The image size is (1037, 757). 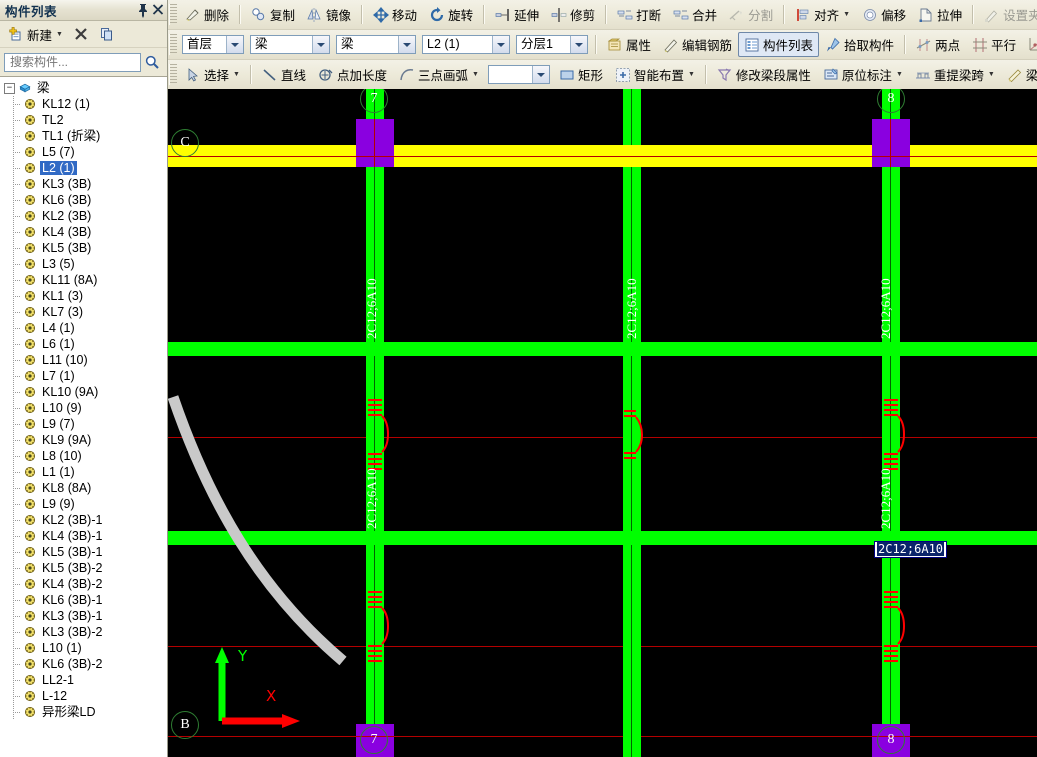 I want to click on tree-item-kl99a: KL9 (9A), so click(x=83, y=440).